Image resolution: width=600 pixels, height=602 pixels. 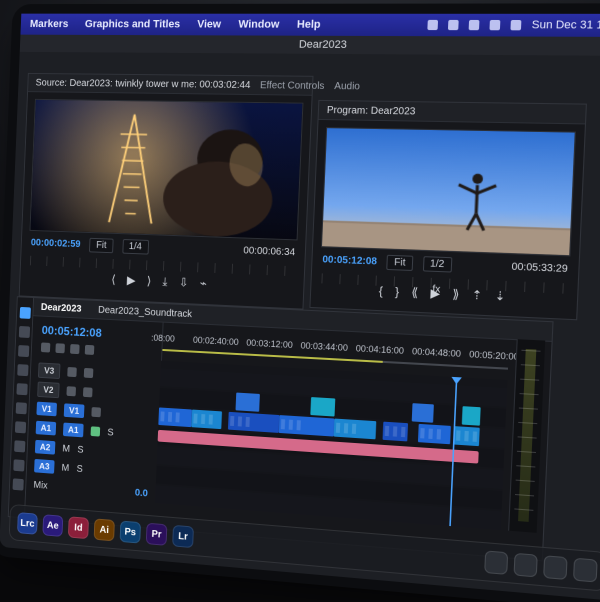 What do you see at coordinates (456, 294) in the screenshot?
I see `go-to-out-icon: ⟫` at bounding box center [456, 294].